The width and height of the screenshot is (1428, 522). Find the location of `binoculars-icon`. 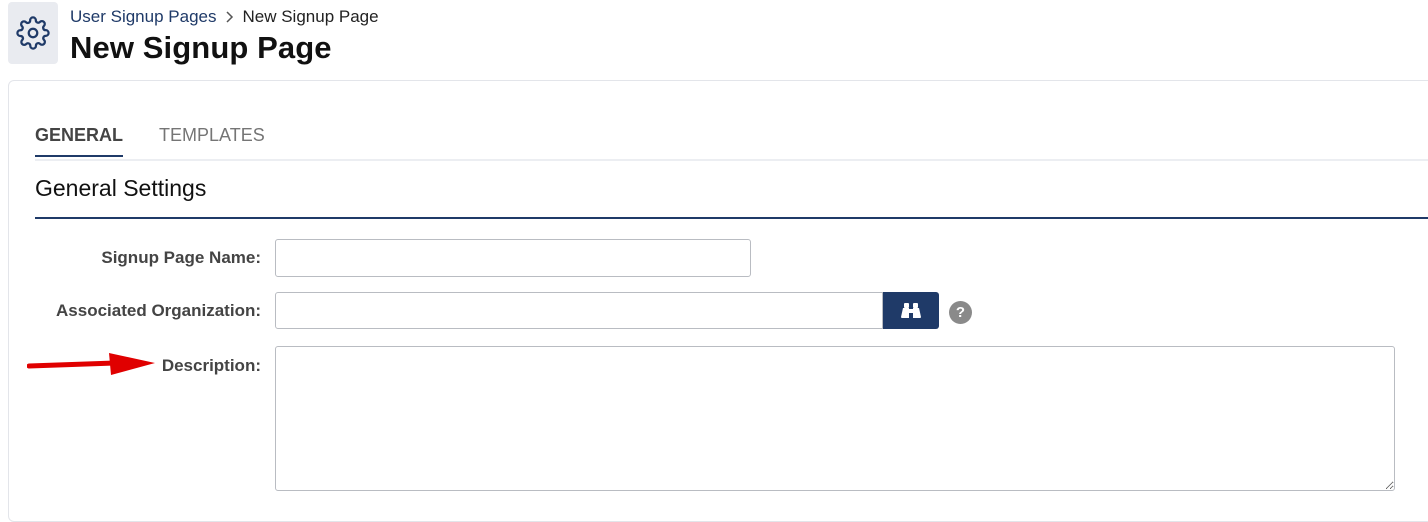

binoculars-icon is located at coordinates (911, 310).